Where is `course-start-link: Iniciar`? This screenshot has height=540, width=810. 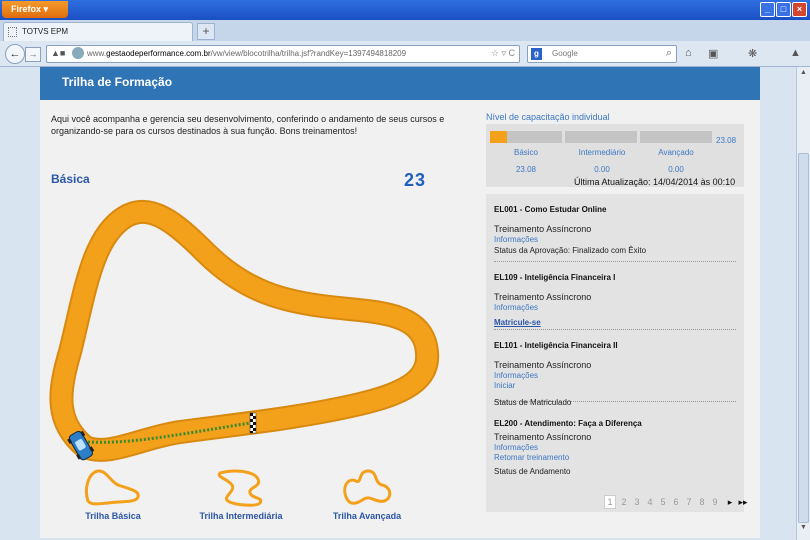
course-start-link: Iniciar is located at coordinates (615, 386).